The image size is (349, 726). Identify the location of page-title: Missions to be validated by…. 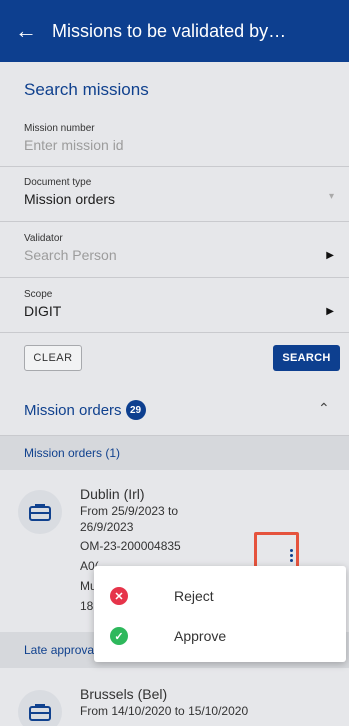
(169, 30).